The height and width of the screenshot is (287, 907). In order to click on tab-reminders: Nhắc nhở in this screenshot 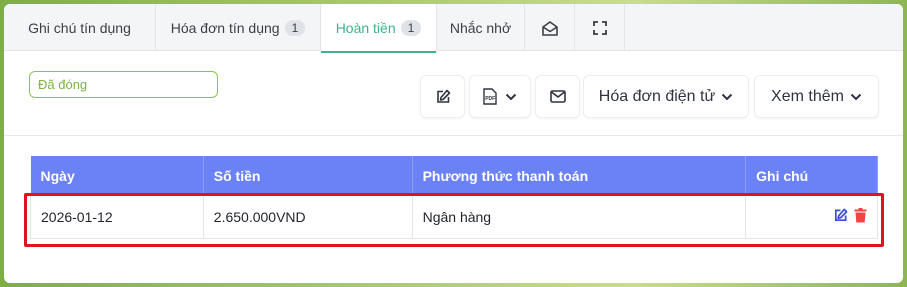, I will do `click(481, 27)`.